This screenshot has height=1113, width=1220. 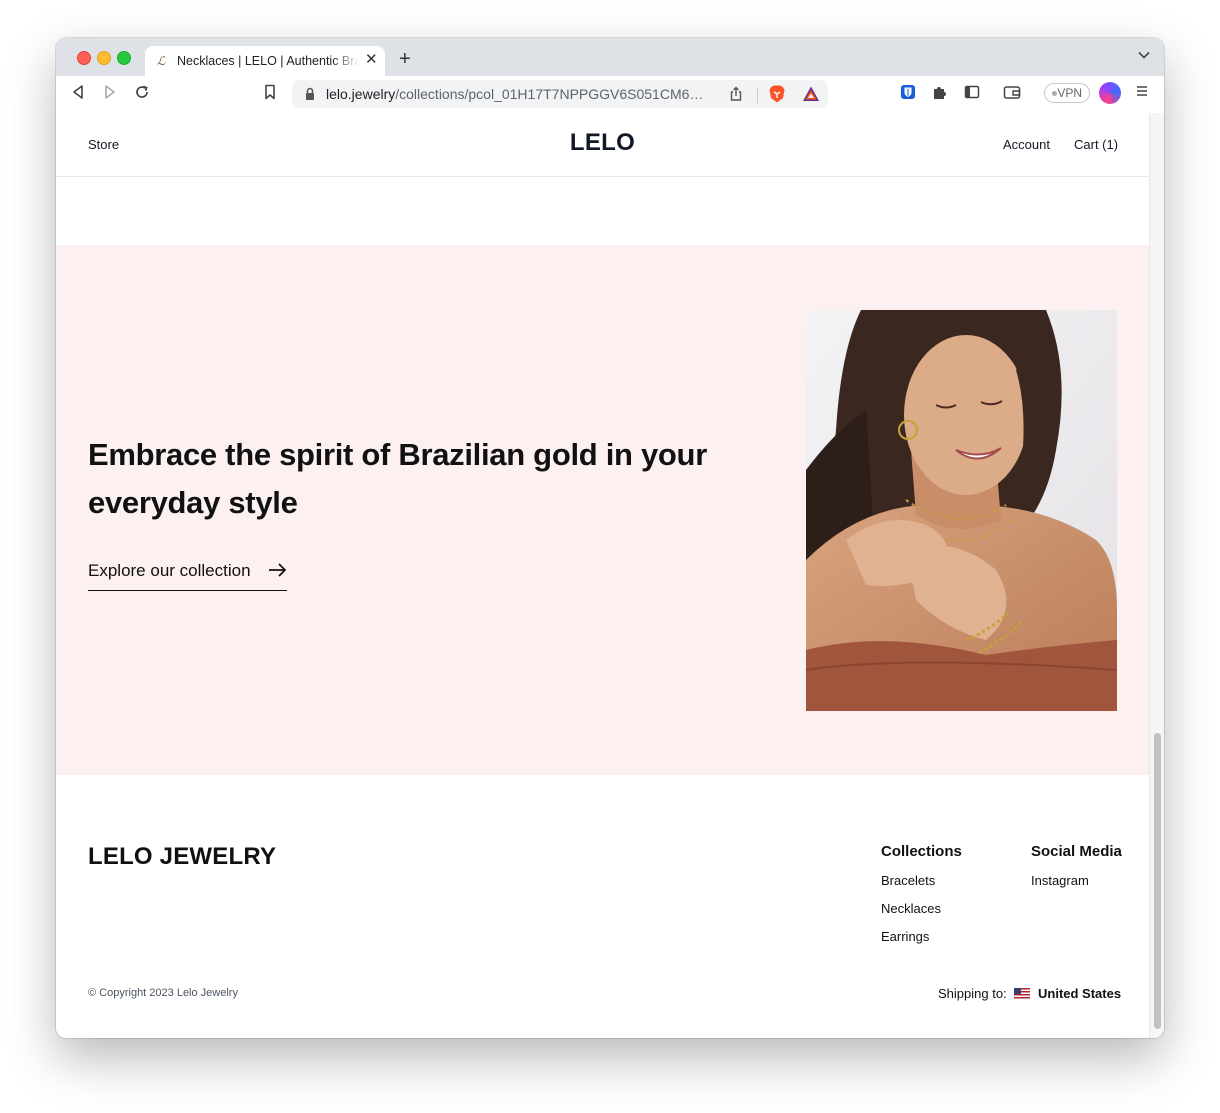 What do you see at coordinates (908, 94) in the screenshot?
I see `bitwarden-extension-icon` at bounding box center [908, 94].